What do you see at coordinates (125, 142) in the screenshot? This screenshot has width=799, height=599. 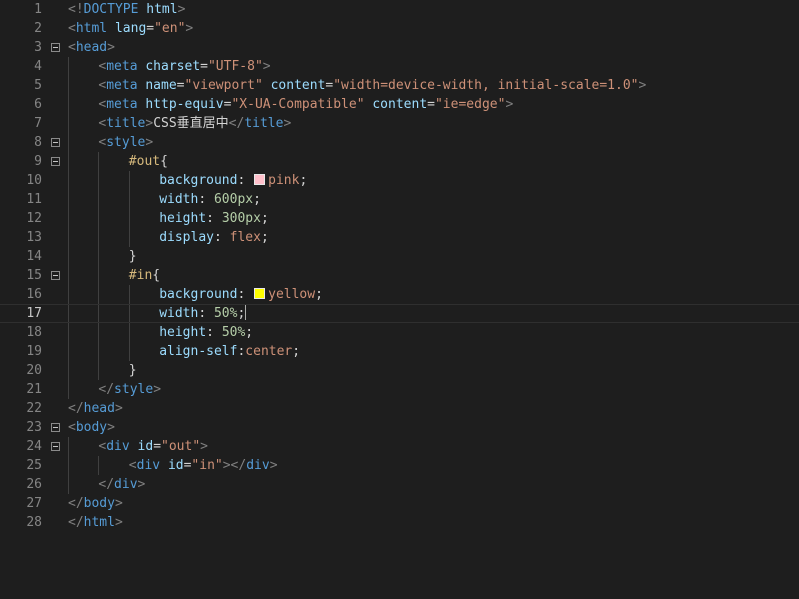 I see `code-text: <style>` at bounding box center [125, 142].